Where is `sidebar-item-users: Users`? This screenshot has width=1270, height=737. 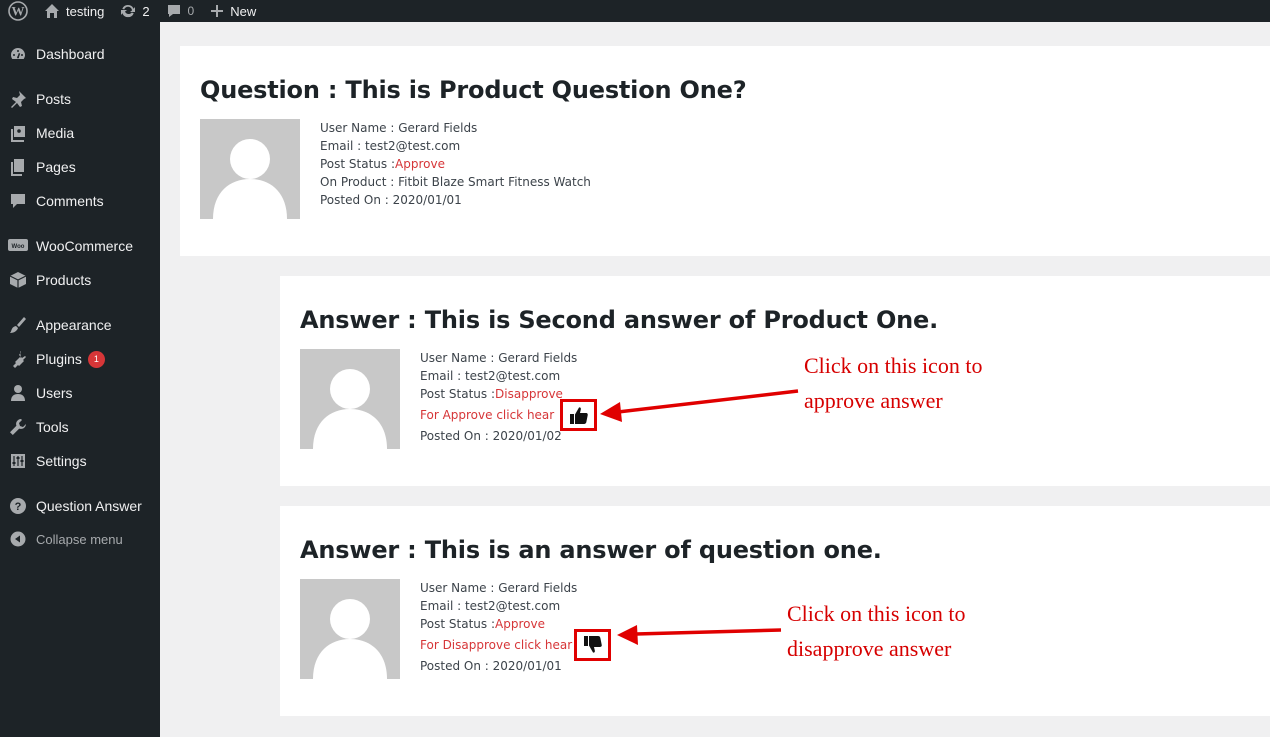
sidebar-item-users: Users is located at coordinates (80, 393).